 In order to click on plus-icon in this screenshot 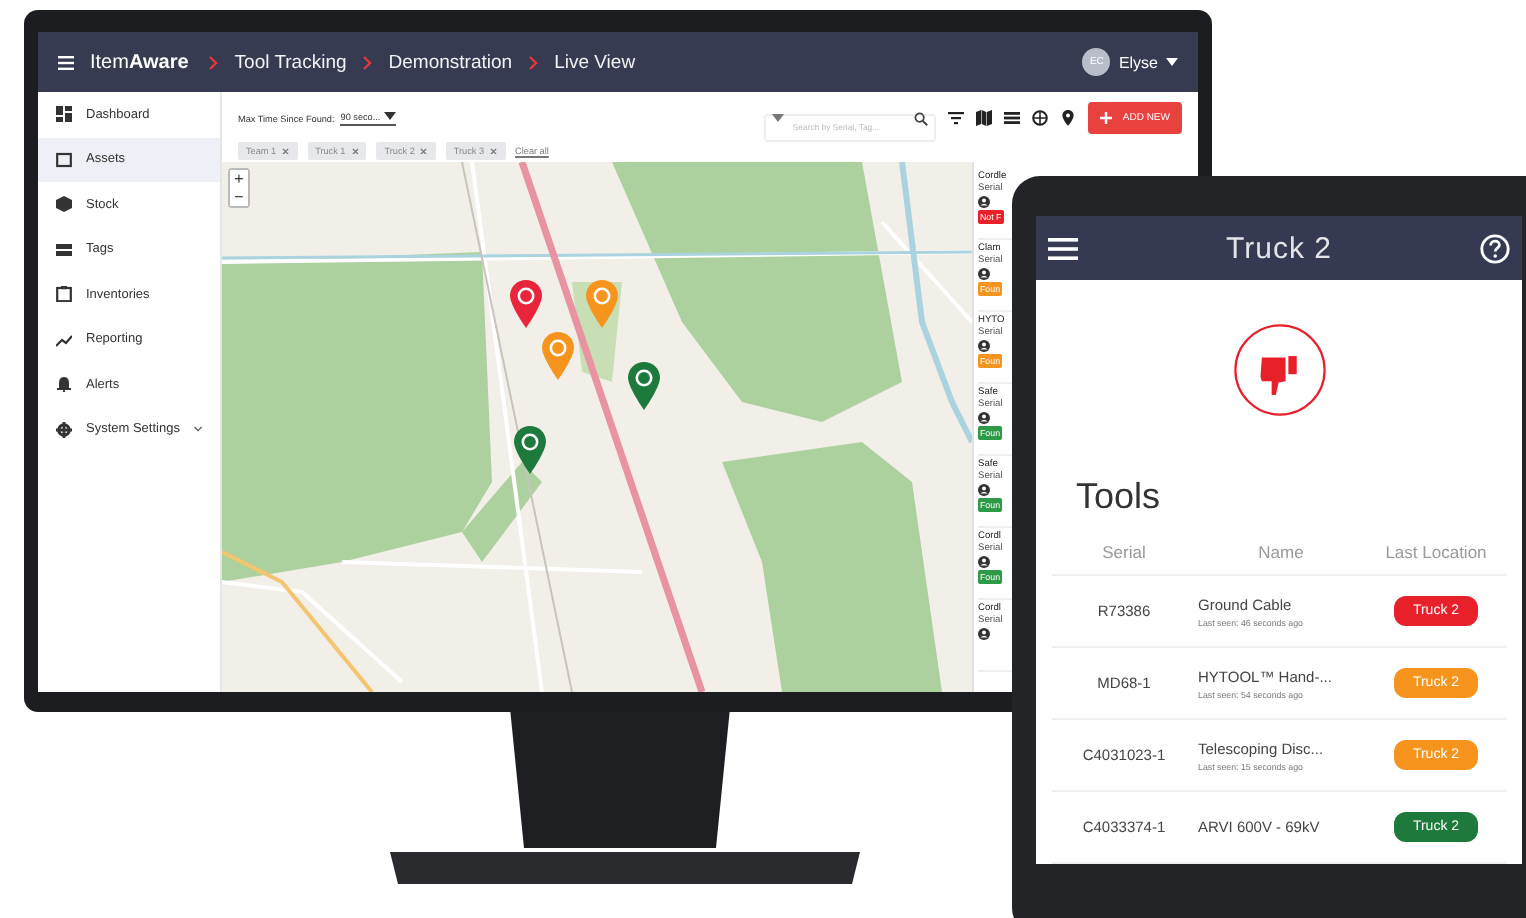, I will do `click(1106, 118)`.